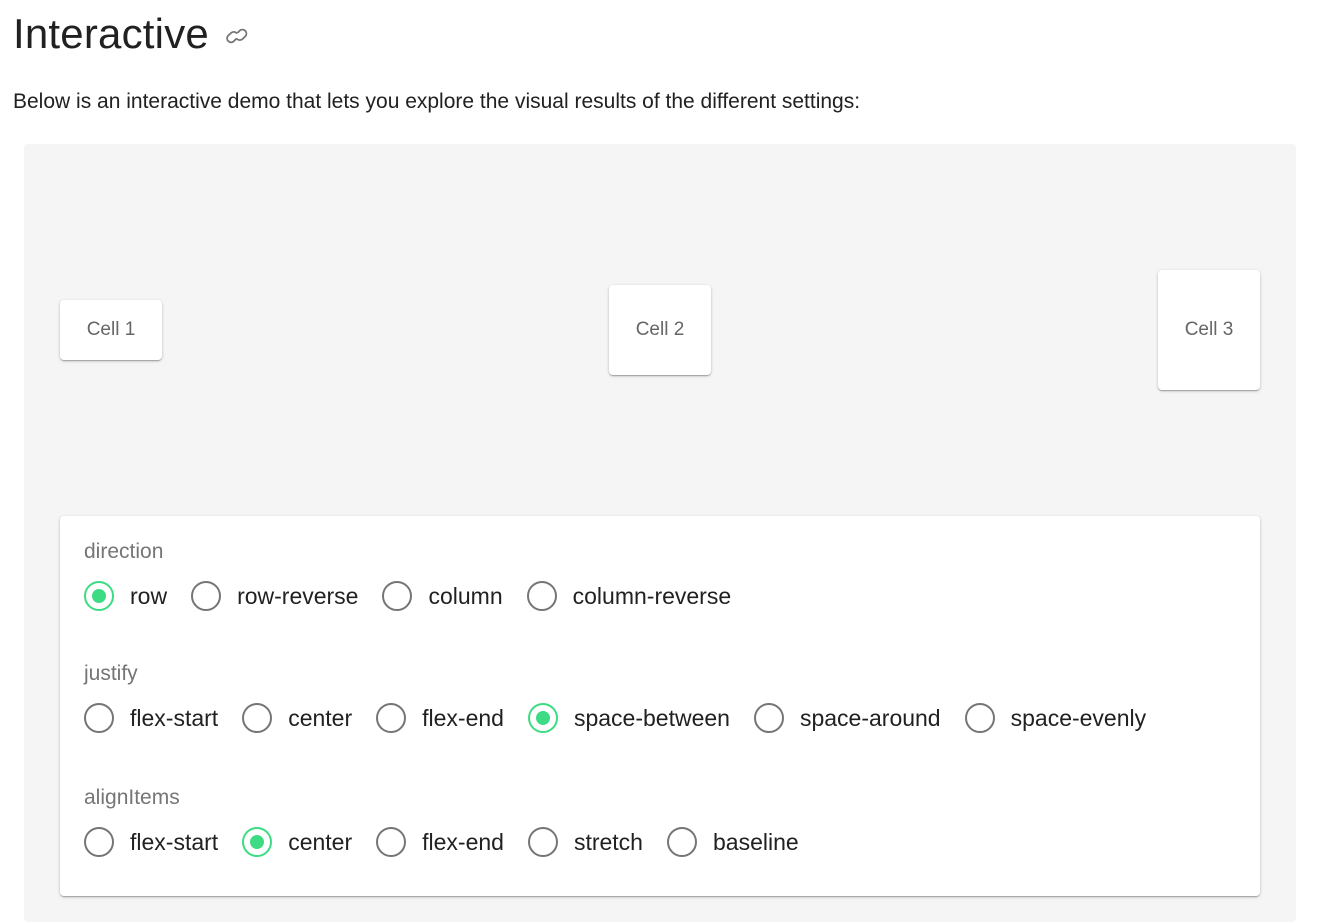 This screenshot has width=1320, height=922. I want to click on cell-2: Cell 2, so click(660, 330).